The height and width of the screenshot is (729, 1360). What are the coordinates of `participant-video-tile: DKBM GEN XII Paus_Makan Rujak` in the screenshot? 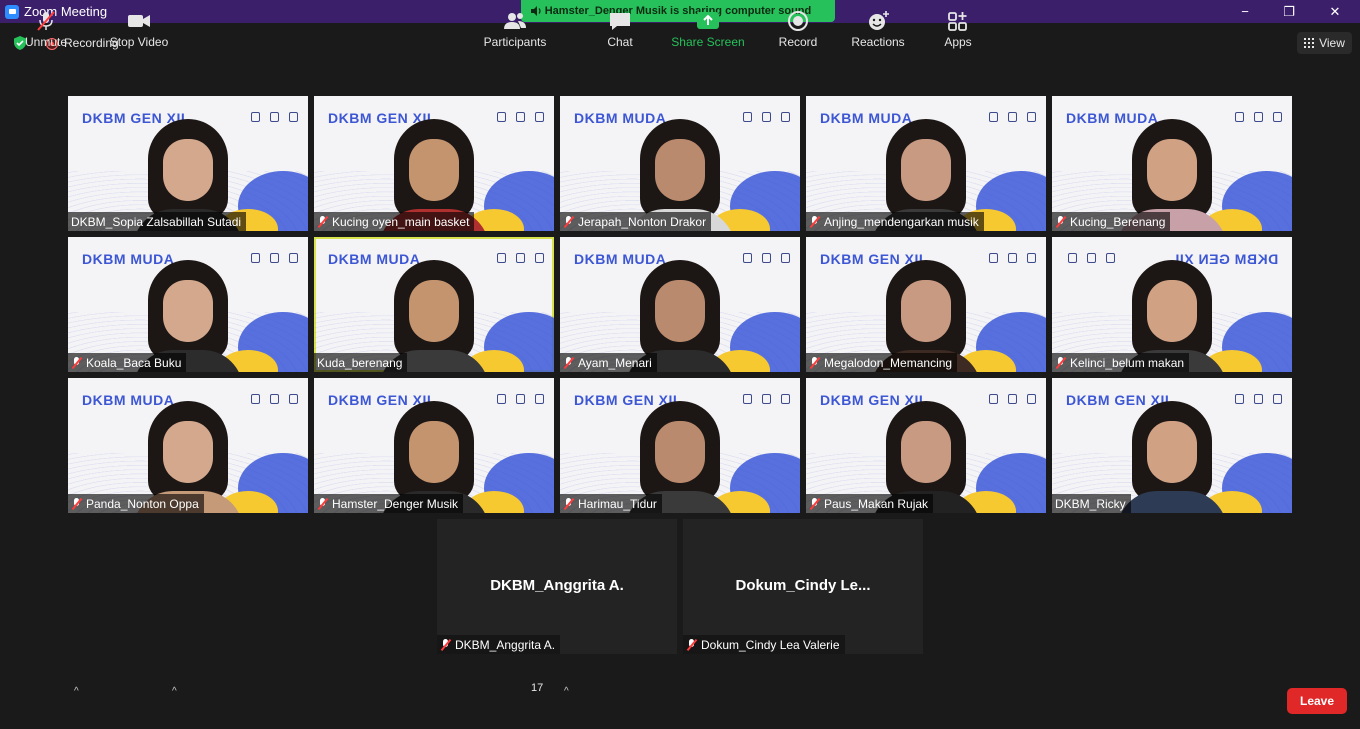 It's located at (926, 445).